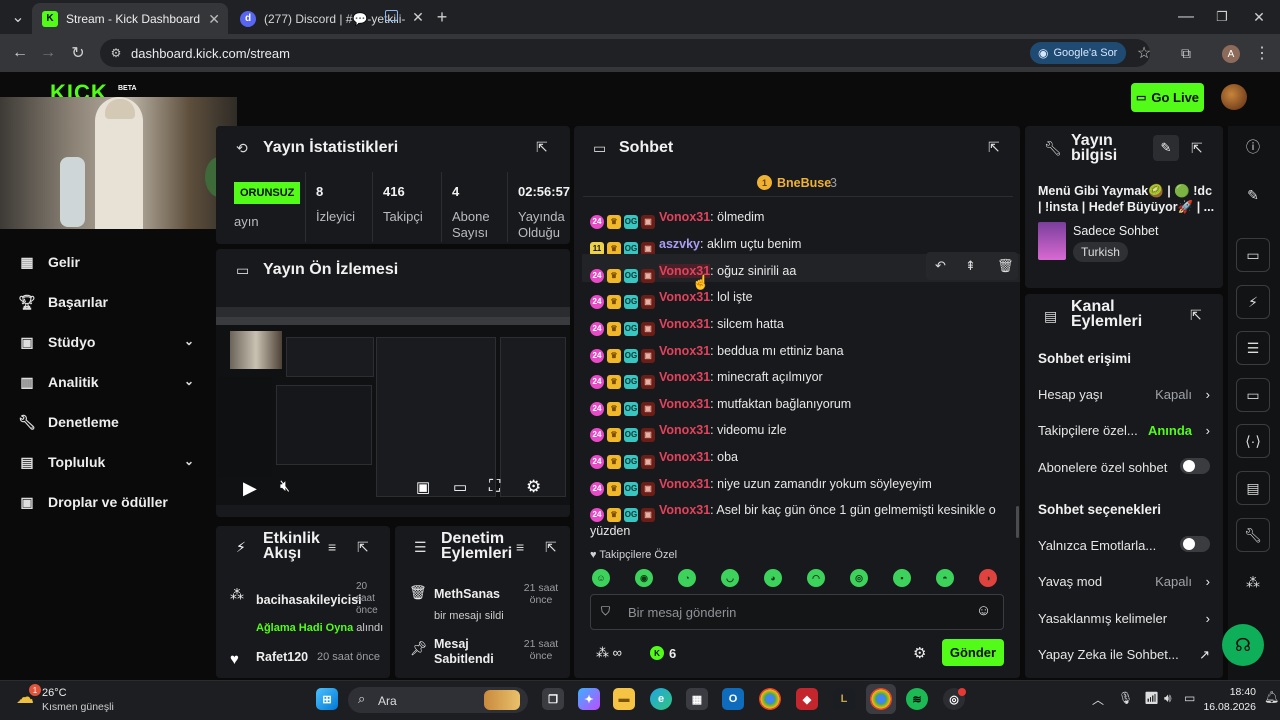 Image resolution: width=1280 pixels, height=720 pixels. Describe the element at coordinates (78, 53) in the screenshot. I see `reload-icon: ↻` at that location.